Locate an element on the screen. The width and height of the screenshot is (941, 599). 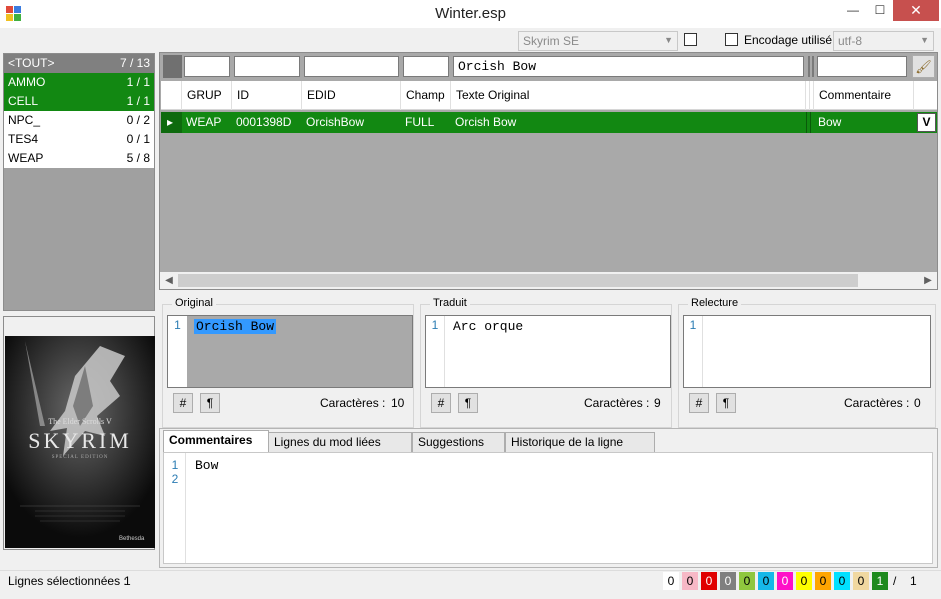
column-header-id: ID is located at coordinates (267, 95).